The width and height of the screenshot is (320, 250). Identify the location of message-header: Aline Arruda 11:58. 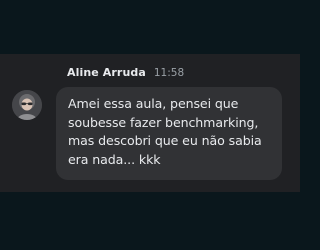
(125, 74).